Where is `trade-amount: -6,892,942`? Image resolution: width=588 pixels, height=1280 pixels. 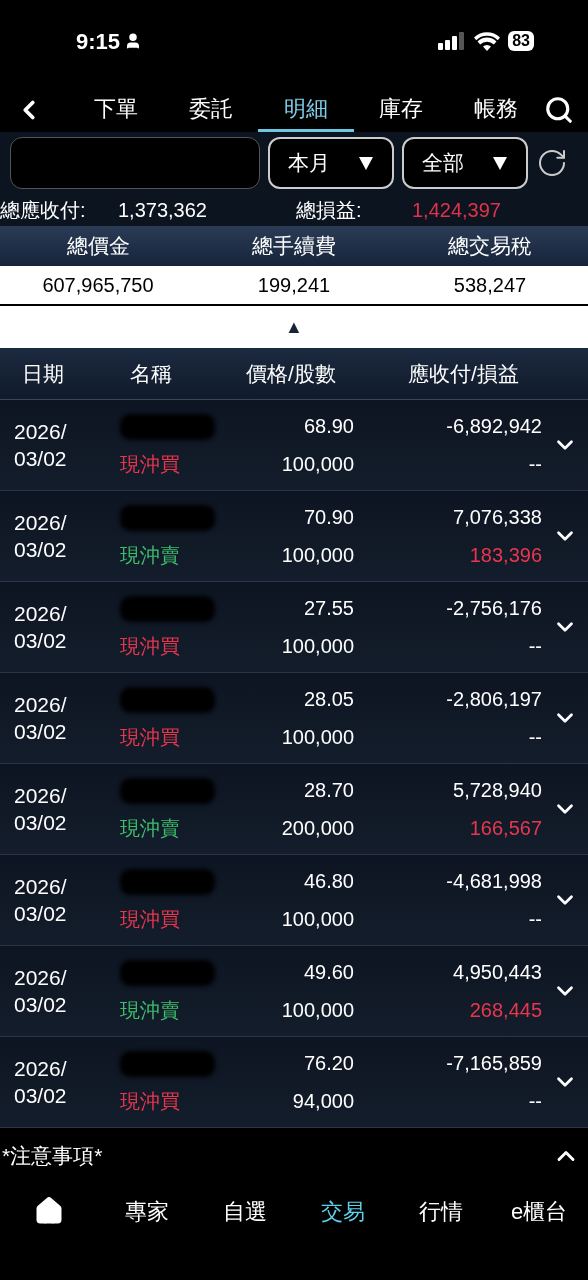 trade-amount: -6,892,942 is located at coordinates (494, 426).